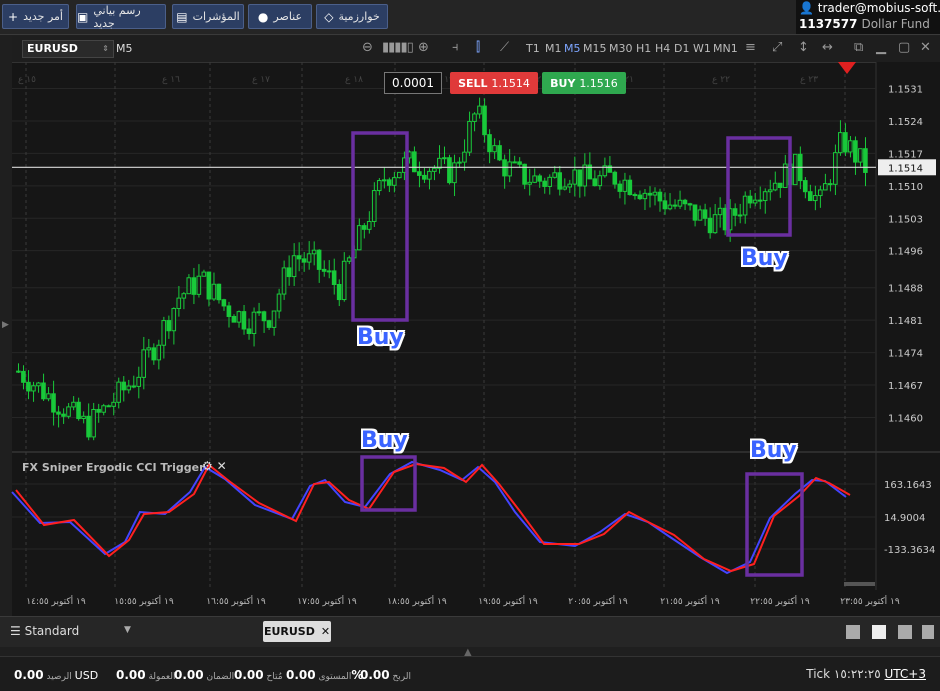 The width and height of the screenshot is (940, 691). Describe the element at coordinates (352, 16) in the screenshot. I see `algorithm-button: ◇ خوارزمية` at that location.